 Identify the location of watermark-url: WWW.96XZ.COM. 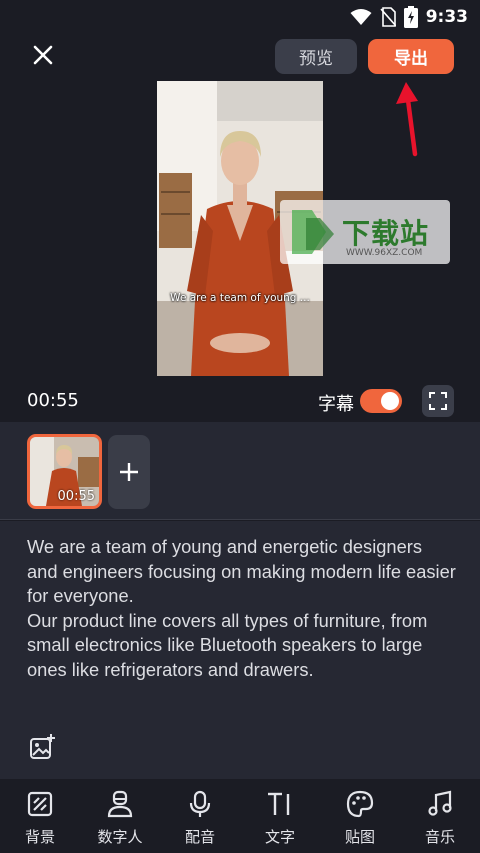
(384, 253).